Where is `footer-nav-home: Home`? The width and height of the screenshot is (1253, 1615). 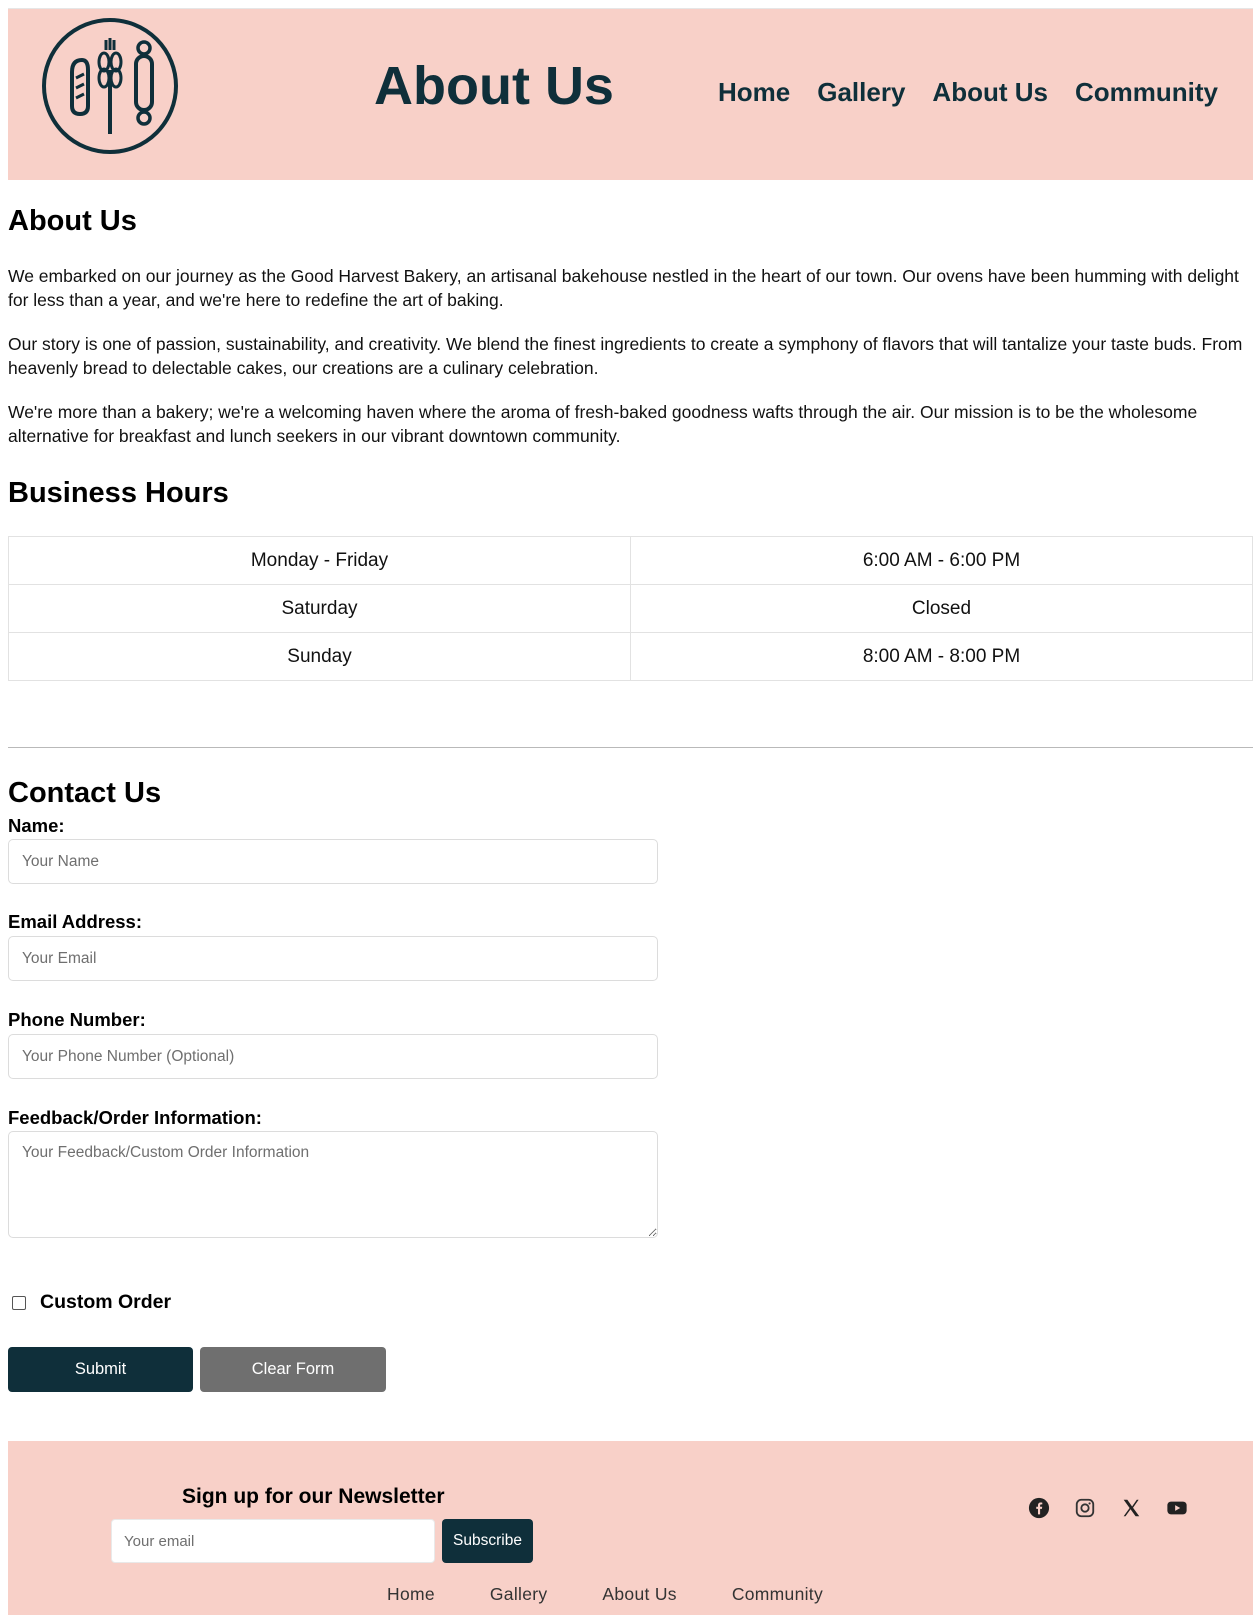 footer-nav-home: Home is located at coordinates (411, 1594).